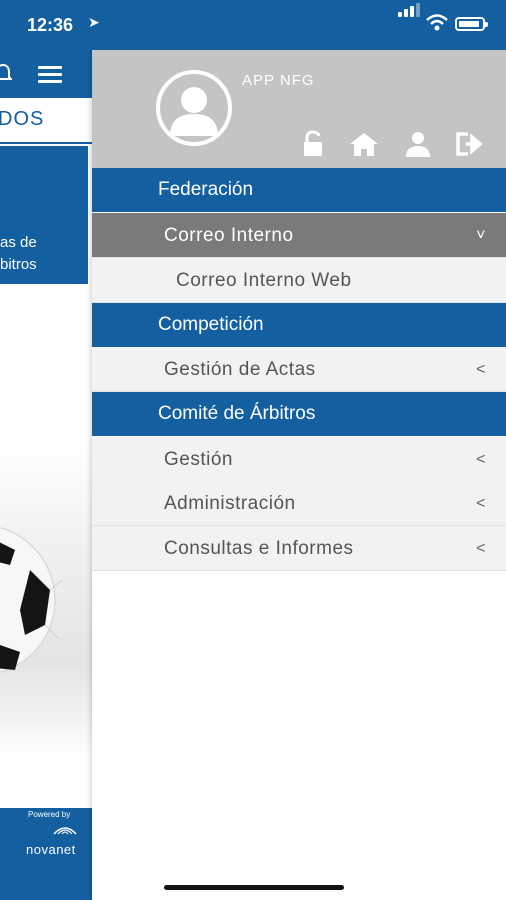 Image resolution: width=506 pixels, height=900 pixels. What do you see at coordinates (22, 119) in the screenshot?
I see `background-tab-label: DOS` at bounding box center [22, 119].